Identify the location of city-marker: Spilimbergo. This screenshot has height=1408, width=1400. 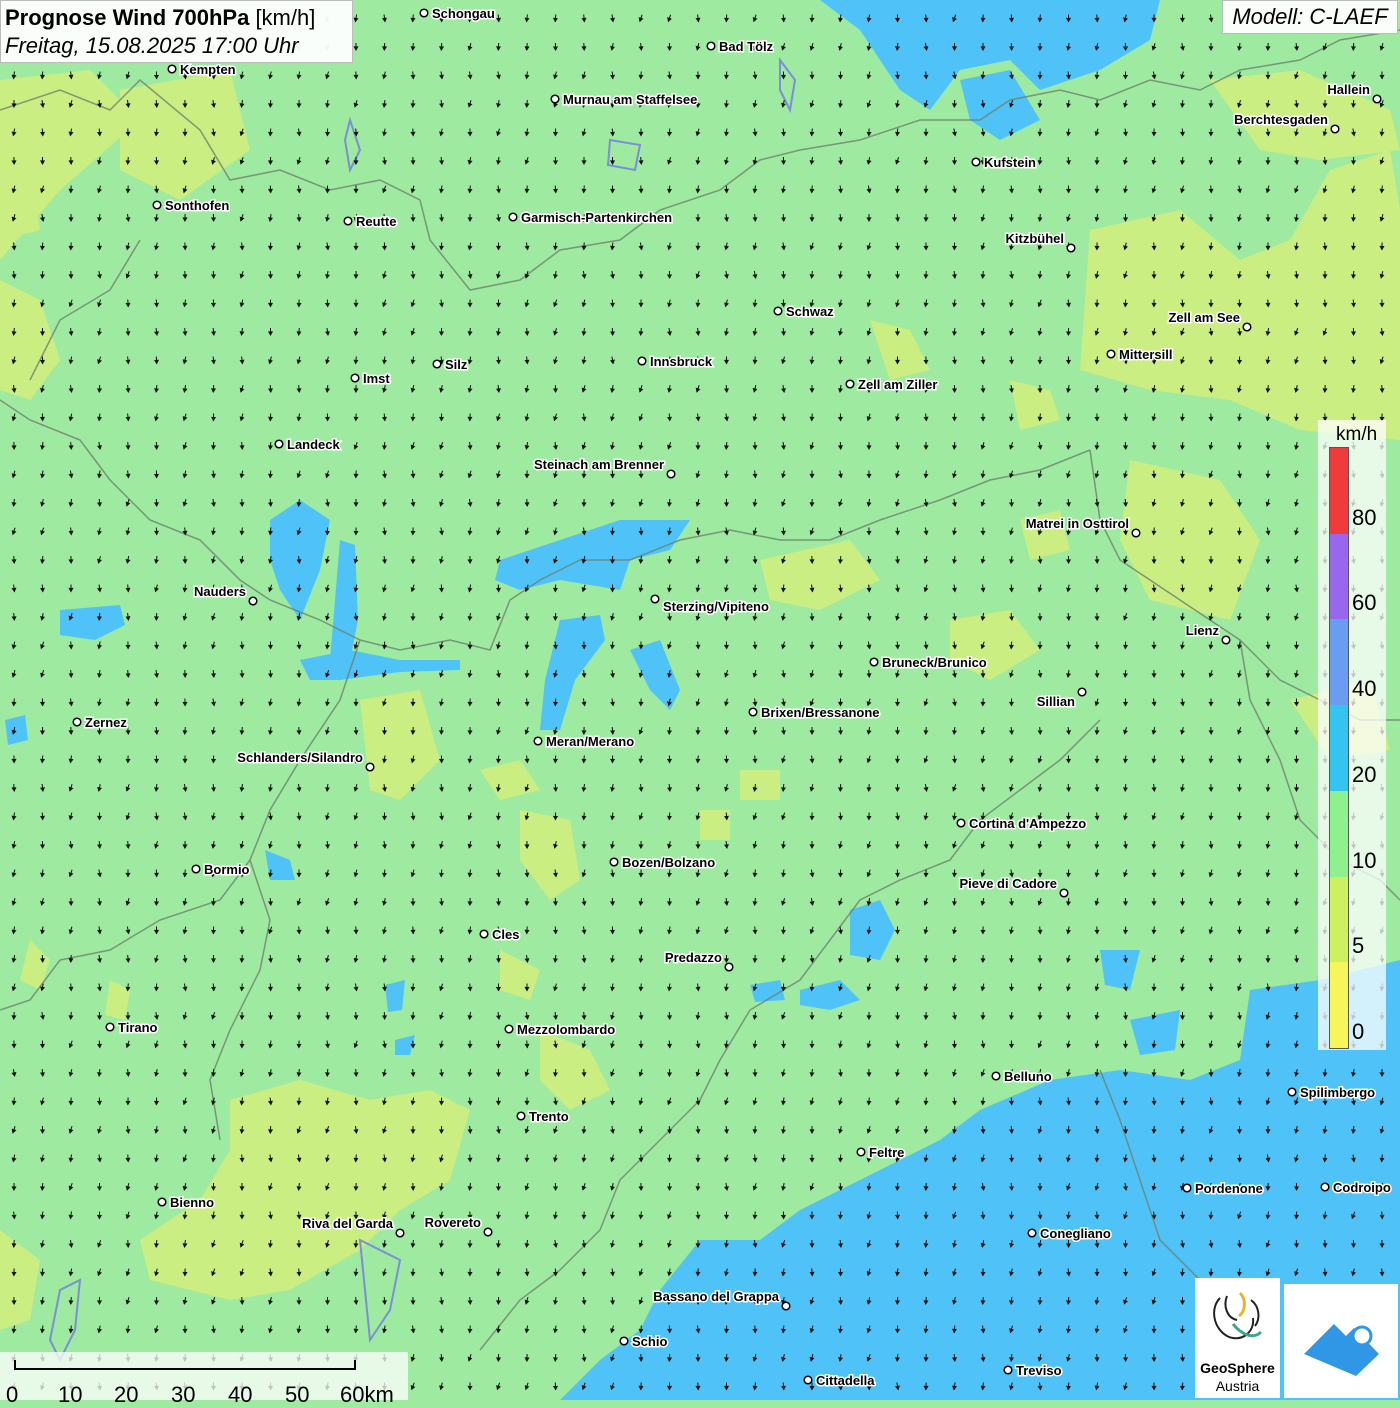
(1331, 1092).